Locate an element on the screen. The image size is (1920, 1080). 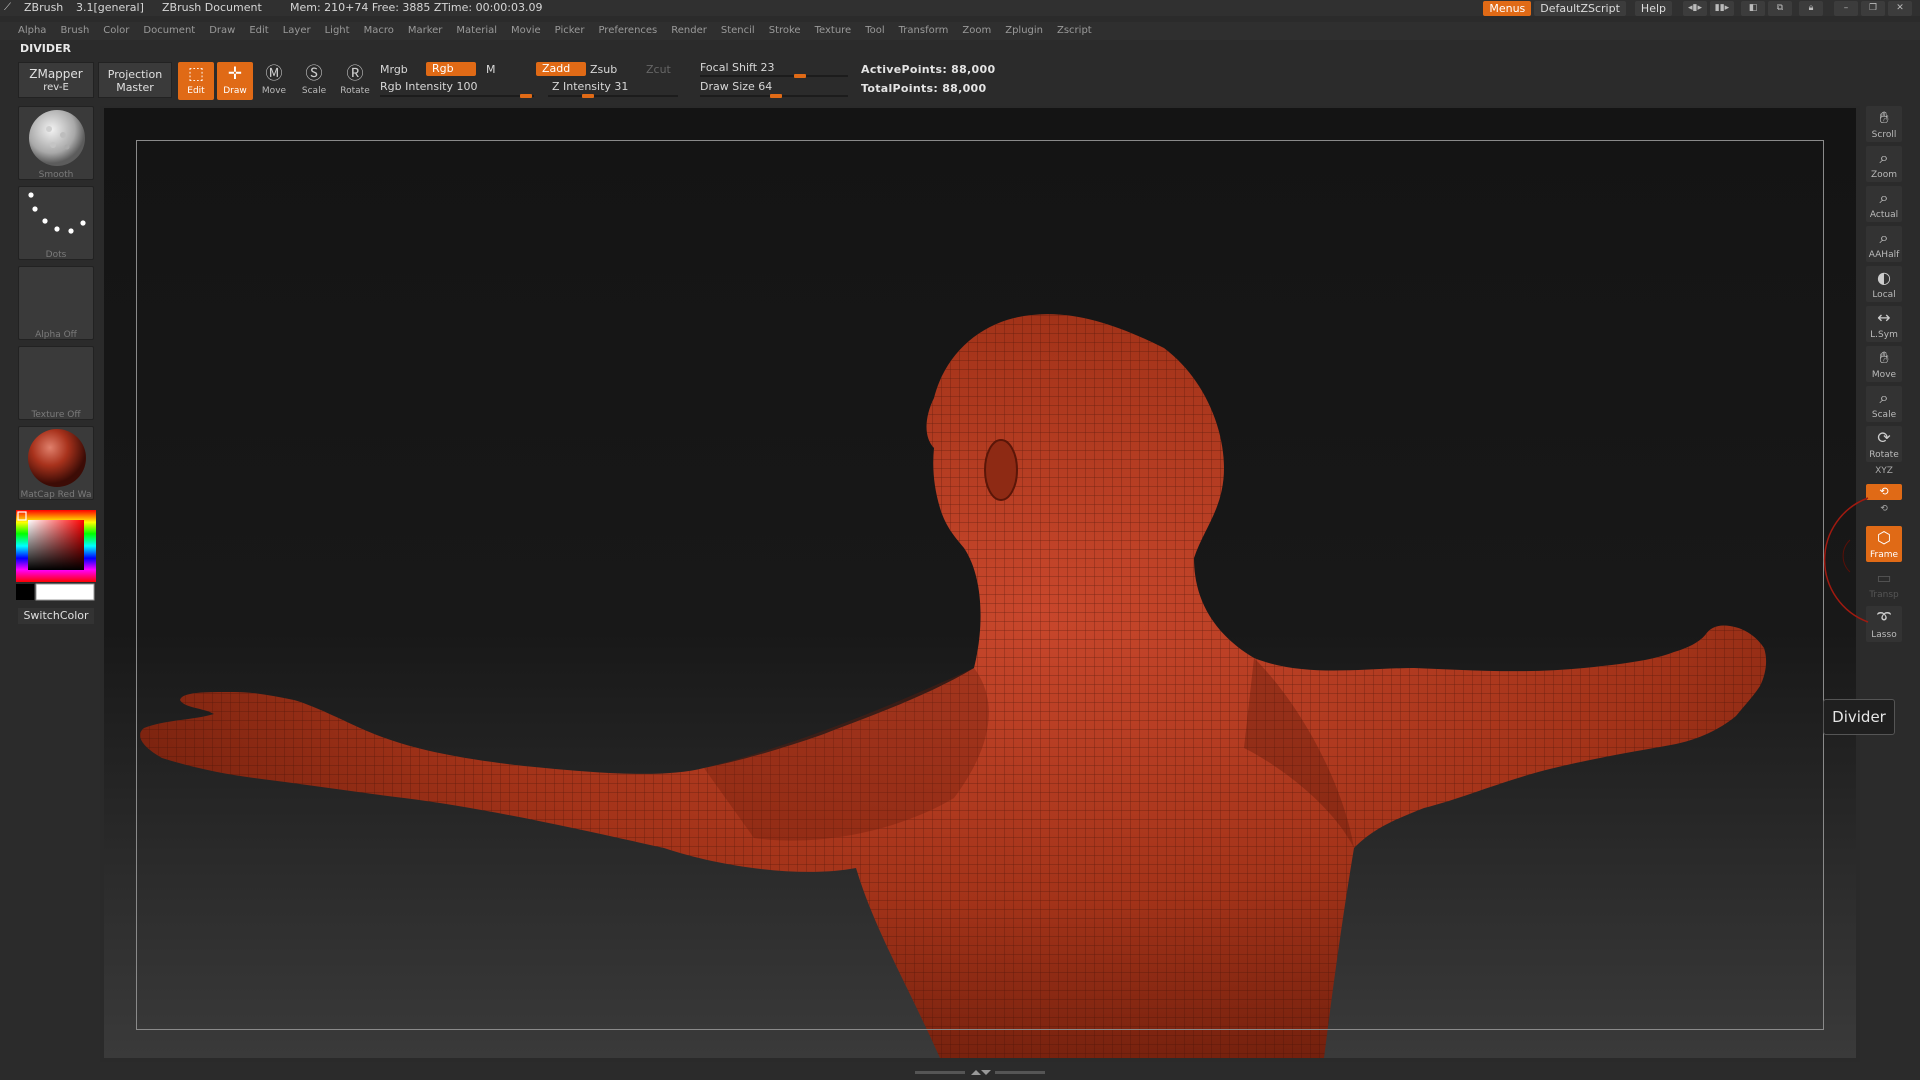
restore-icon: ❐ is located at coordinates (1873, 8).